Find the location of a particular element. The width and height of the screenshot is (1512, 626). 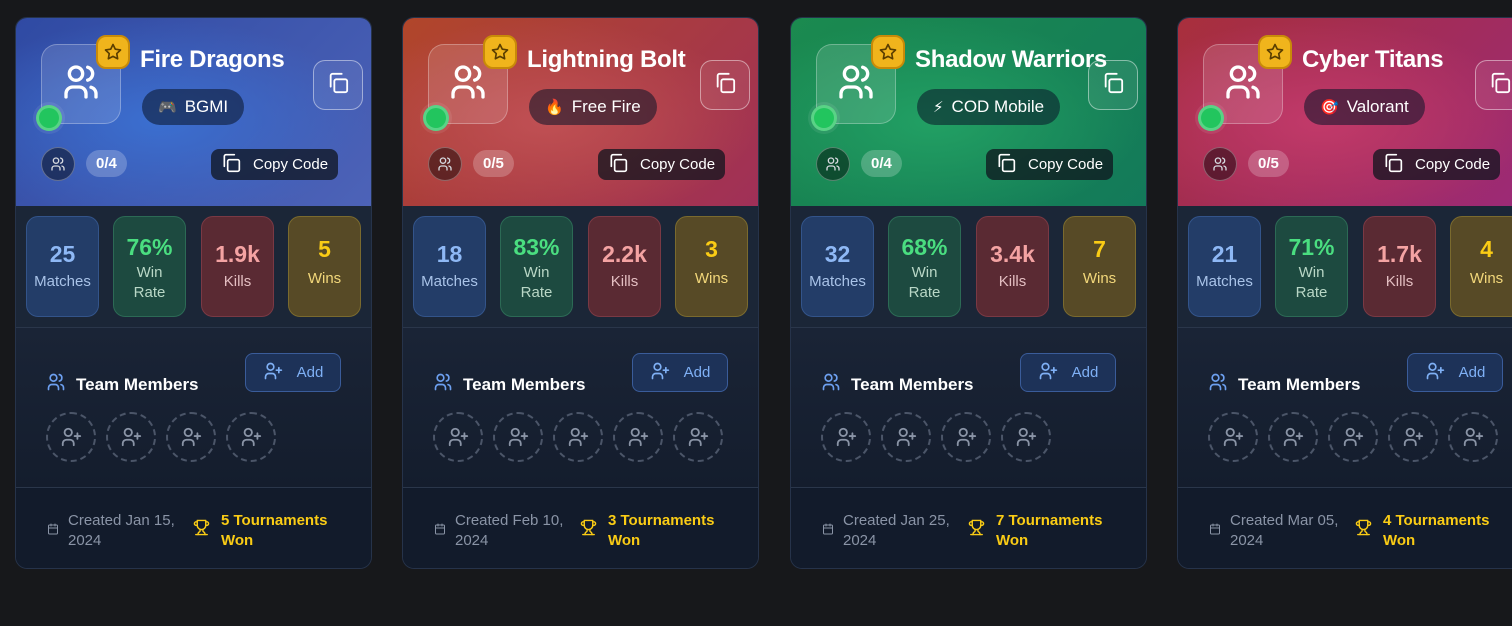

stat-matches: 25 Matches is located at coordinates (62, 266).